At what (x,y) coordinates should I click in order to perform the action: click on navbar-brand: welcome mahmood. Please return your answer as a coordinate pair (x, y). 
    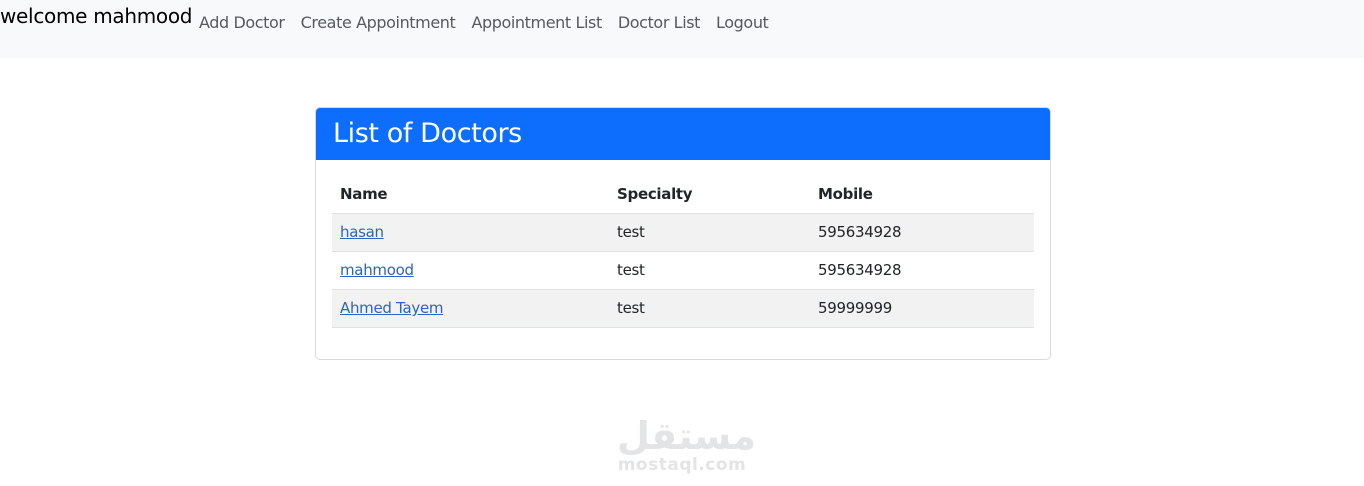
    Looking at the image, I should click on (96, 16).